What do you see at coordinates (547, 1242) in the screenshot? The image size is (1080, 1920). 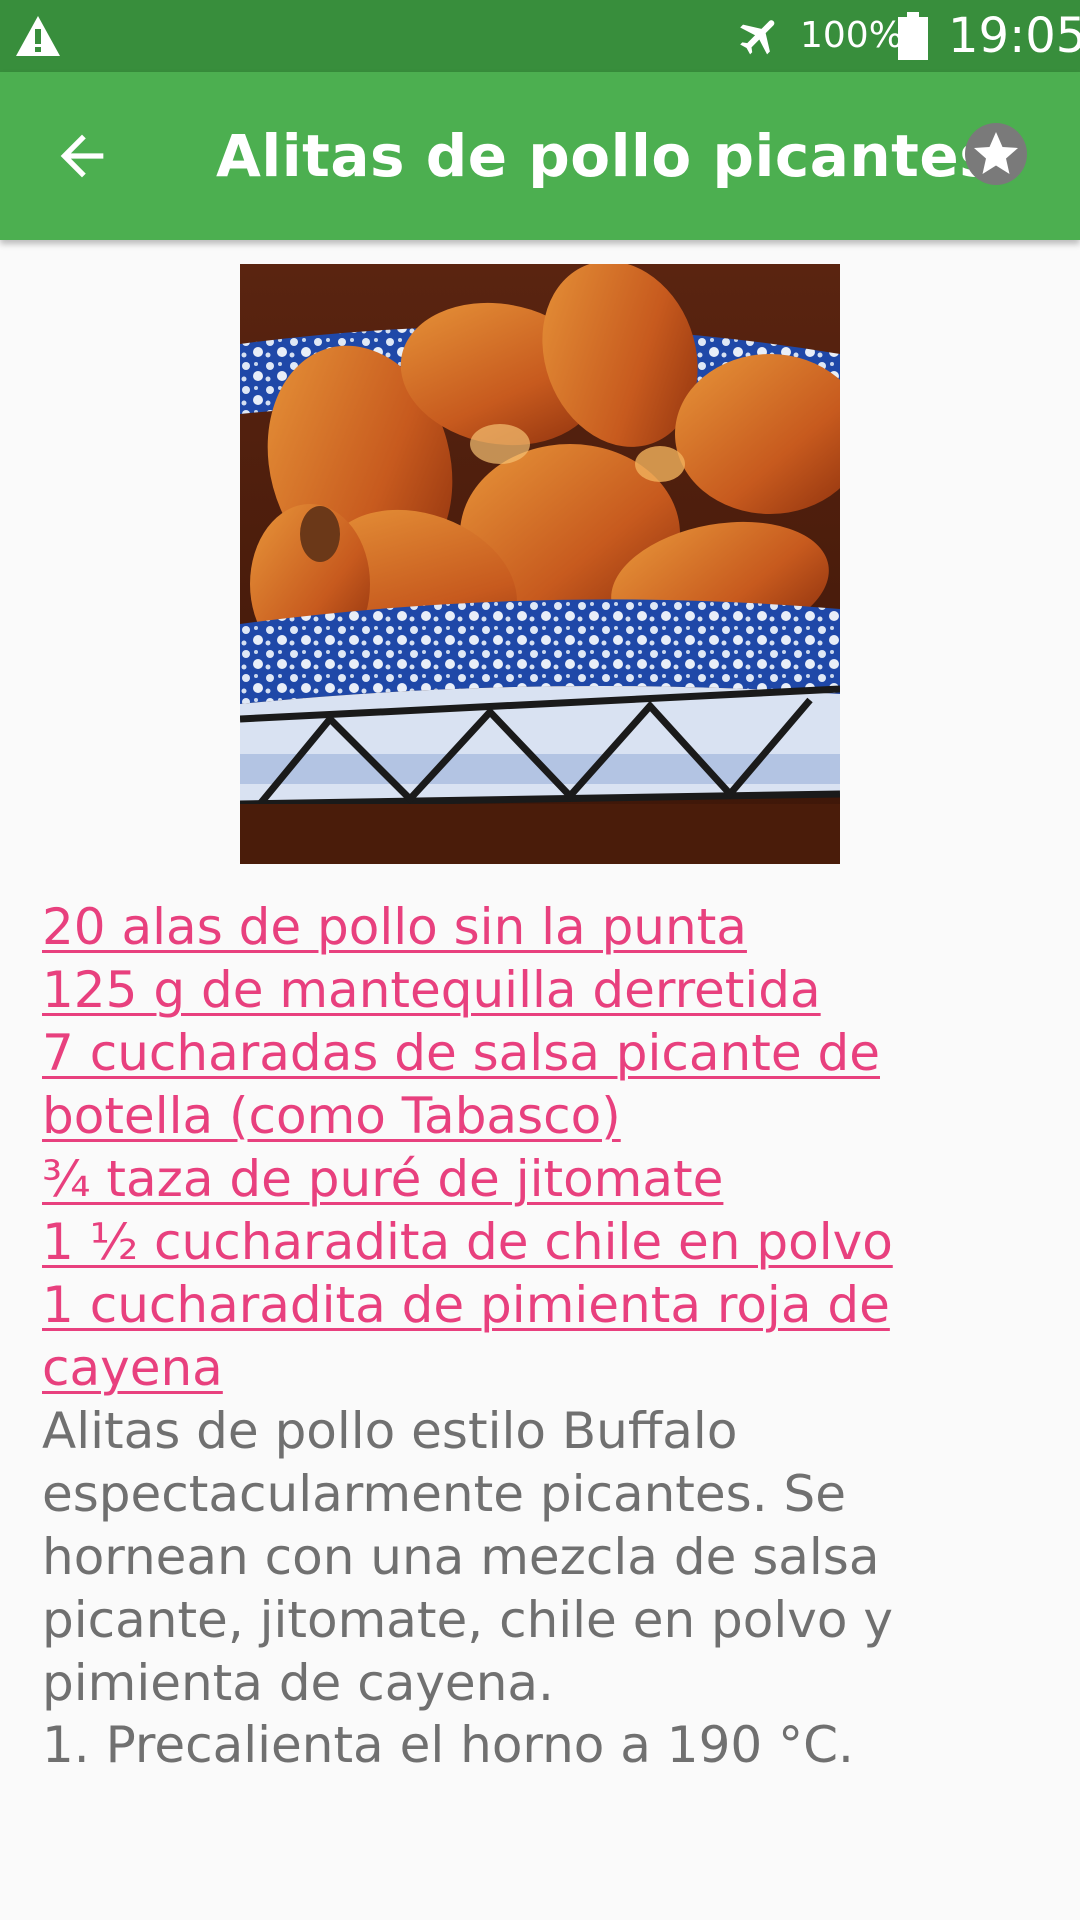 I see `ingredient-link: 1 ½ cucharadita de chile en polvo` at bounding box center [547, 1242].